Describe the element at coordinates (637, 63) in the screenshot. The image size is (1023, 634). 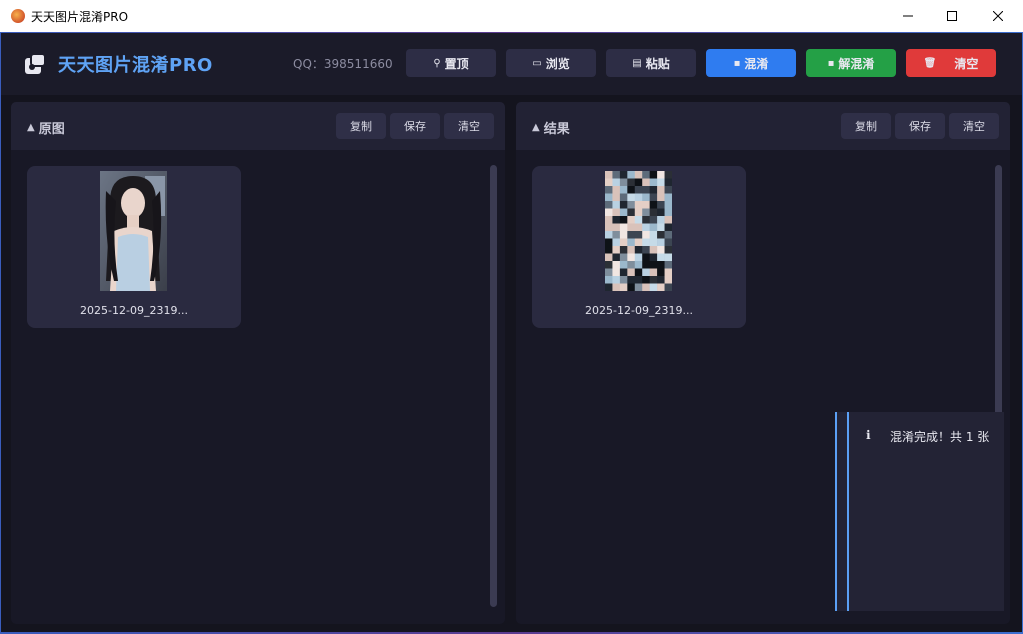
I see `clipboard-icon: ▤` at that location.